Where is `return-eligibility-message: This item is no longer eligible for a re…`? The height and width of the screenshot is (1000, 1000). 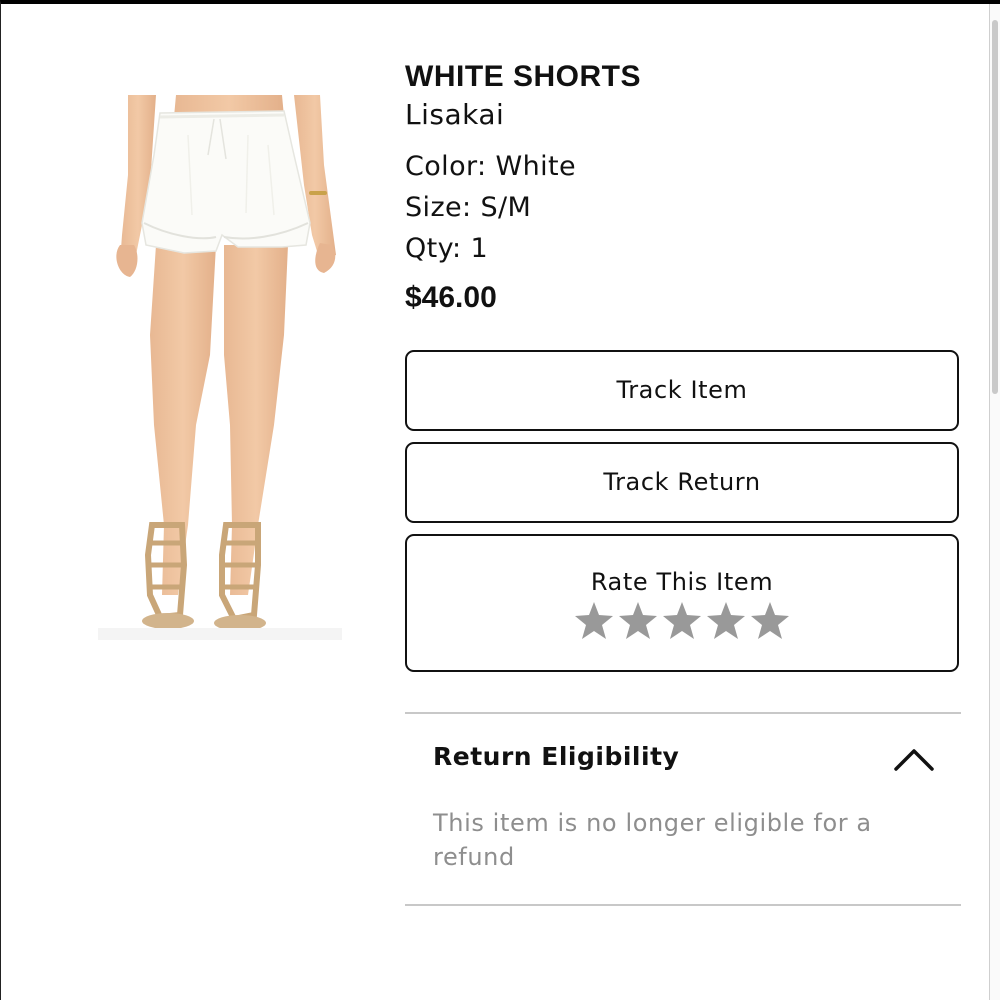
return-eligibility-message: This item is no longer eligible for a re… is located at coordinates (652, 840).